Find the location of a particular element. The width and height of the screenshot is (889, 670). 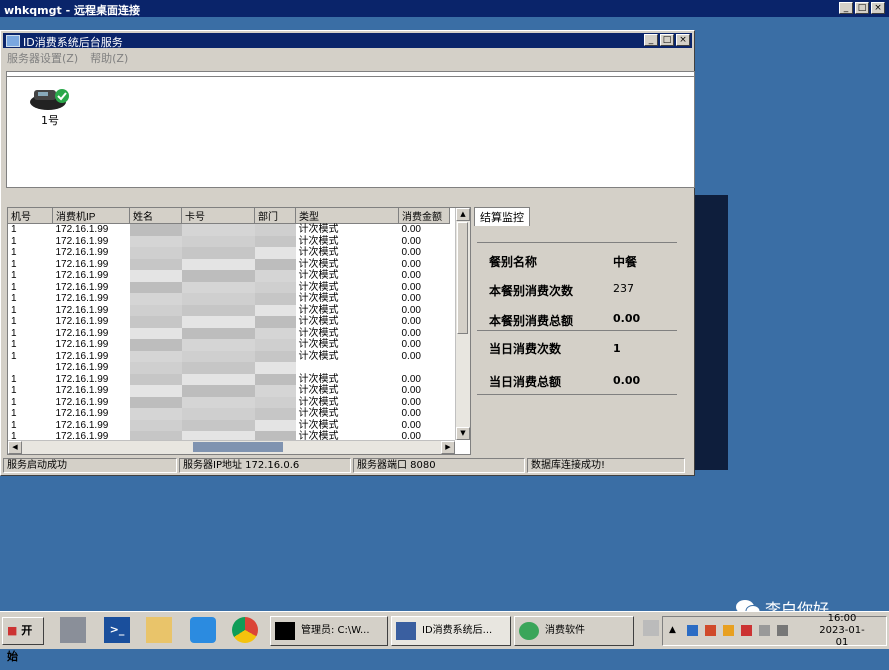

task-consume-label: 消费软件 is located at coordinates (565, 630).